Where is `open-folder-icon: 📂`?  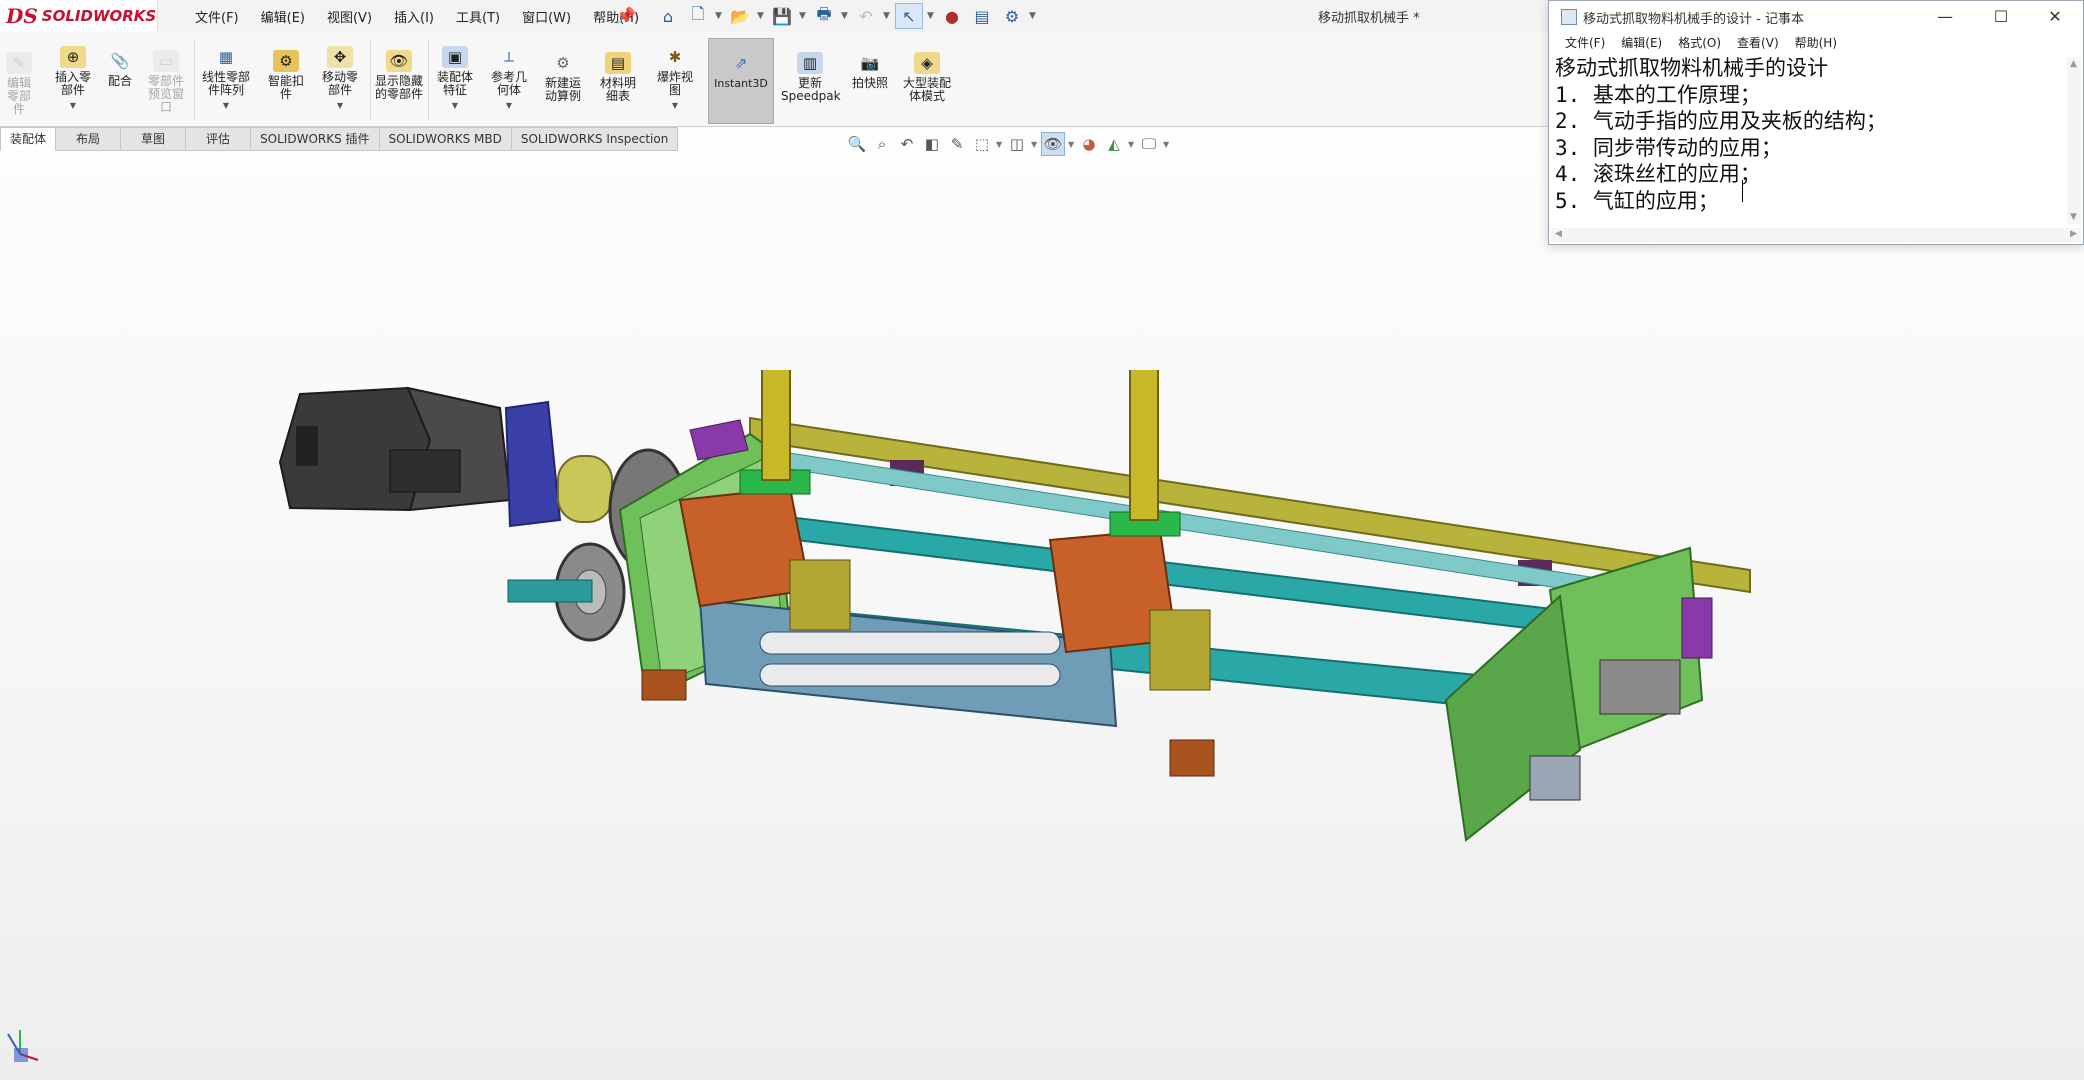
open-folder-icon: 📂 is located at coordinates (740, 16).